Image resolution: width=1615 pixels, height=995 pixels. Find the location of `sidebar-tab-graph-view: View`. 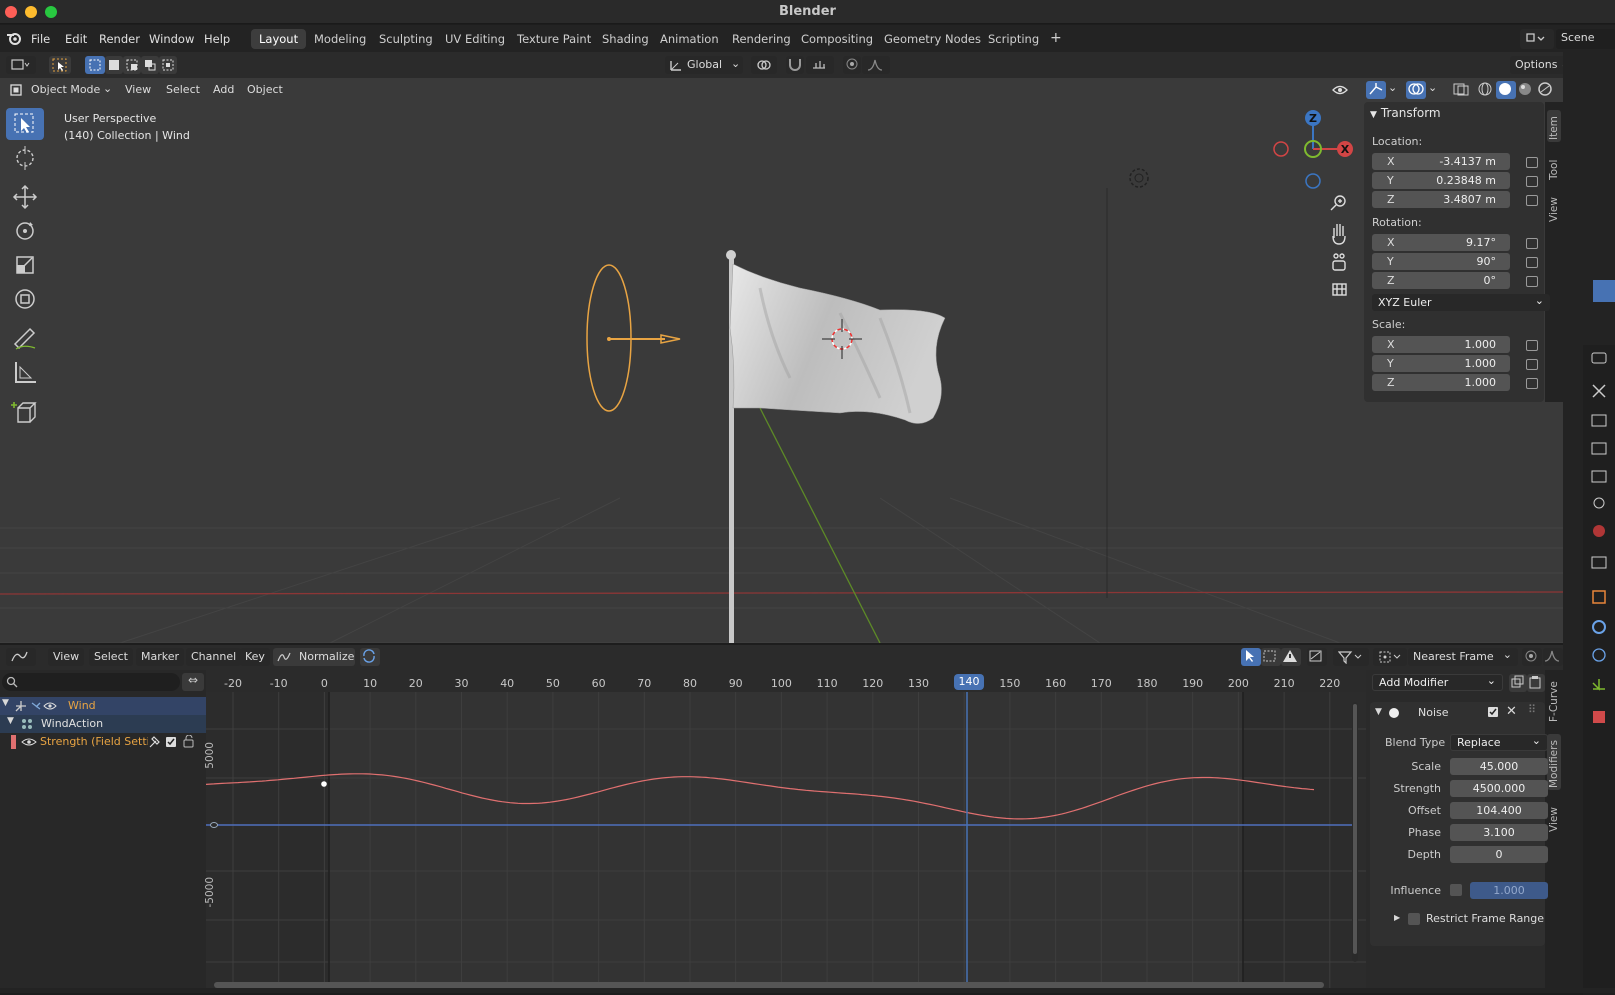

sidebar-tab-graph-view: View is located at coordinates (1554, 817).